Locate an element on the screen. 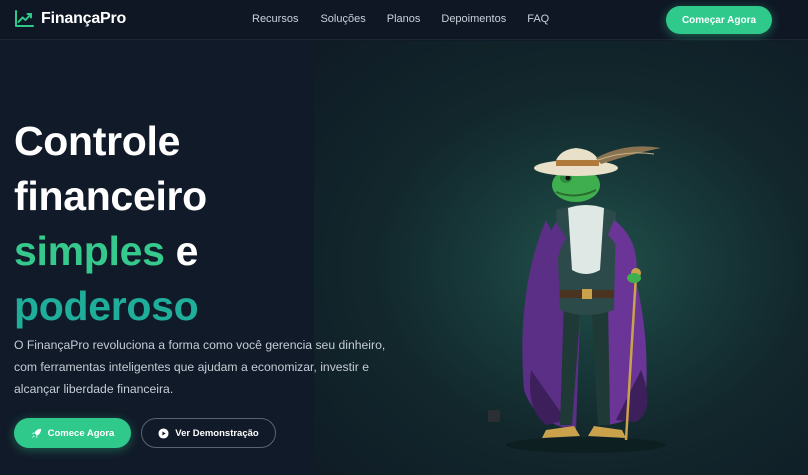  nav-link-recursos: Recursos is located at coordinates (275, 19).